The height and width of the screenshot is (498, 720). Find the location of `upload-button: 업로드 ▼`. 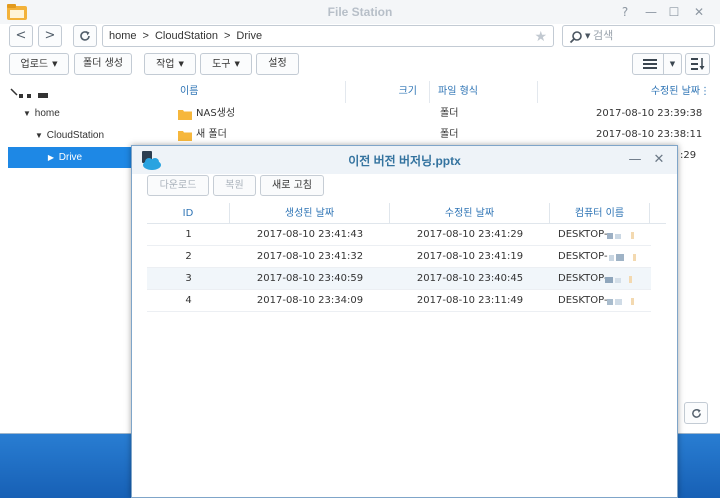

upload-button: 업로드 ▼ is located at coordinates (39, 64).